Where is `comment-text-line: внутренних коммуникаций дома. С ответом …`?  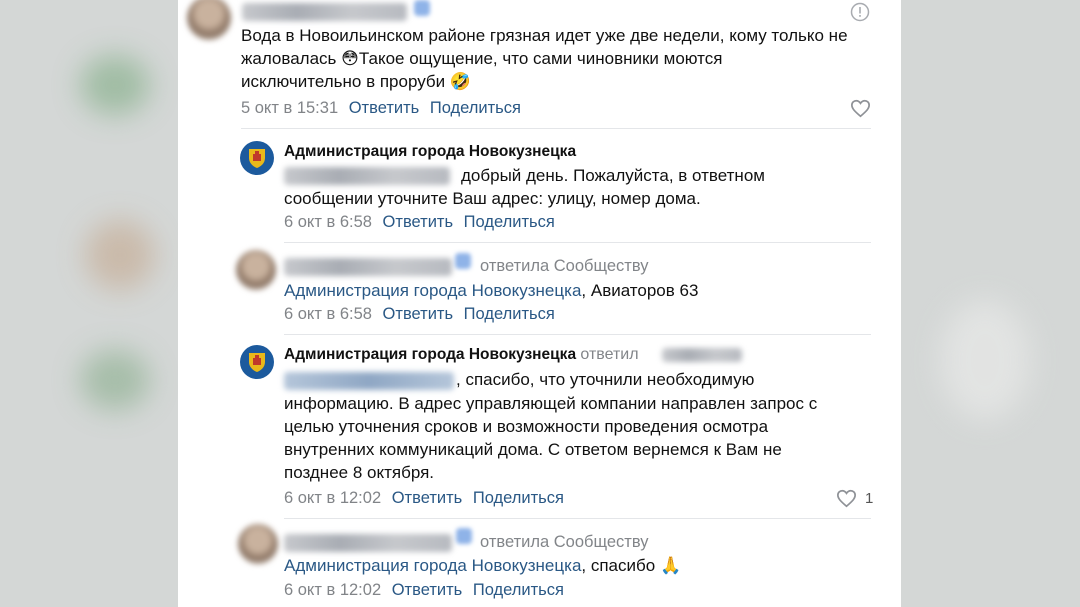
comment-text-line: внутренних коммуникаций дома. С ответом … is located at coordinates (533, 449).